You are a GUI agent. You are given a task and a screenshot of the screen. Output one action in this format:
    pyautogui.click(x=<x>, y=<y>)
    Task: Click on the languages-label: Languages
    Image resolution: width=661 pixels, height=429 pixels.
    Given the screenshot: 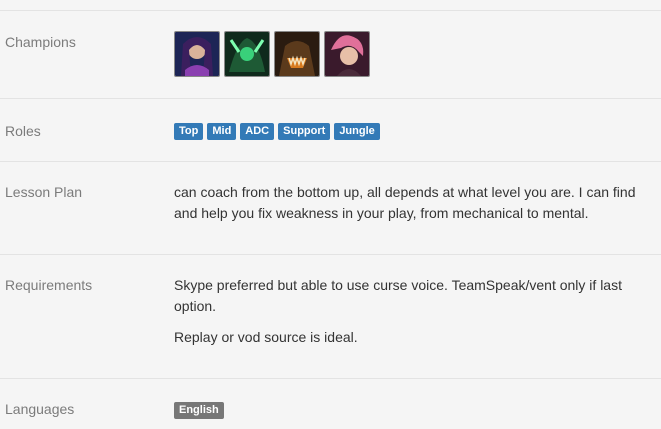 What is the action you would take?
    pyautogui.click(x=40, y=409)
    